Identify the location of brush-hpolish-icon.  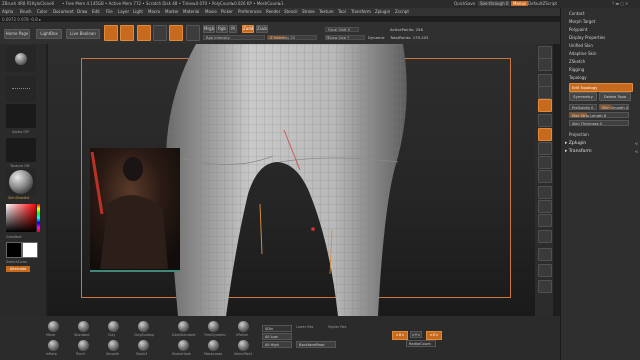
(243, 326).